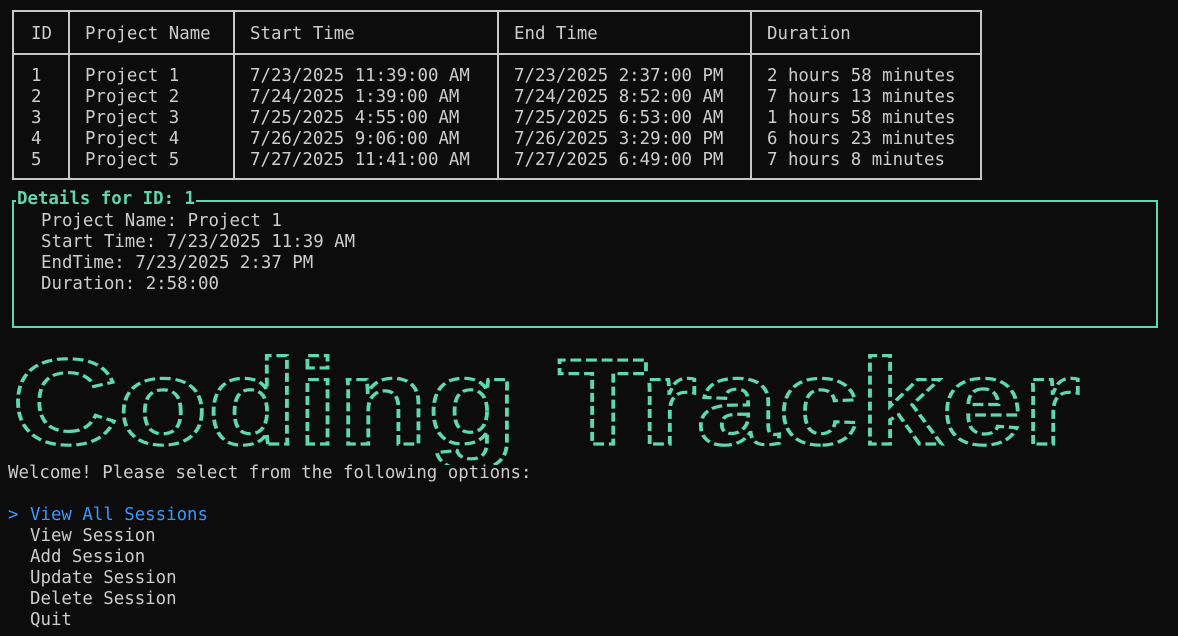 This screenshot has width=1178, height=636. I want to click on cell-id: 1, so click(36, 76).